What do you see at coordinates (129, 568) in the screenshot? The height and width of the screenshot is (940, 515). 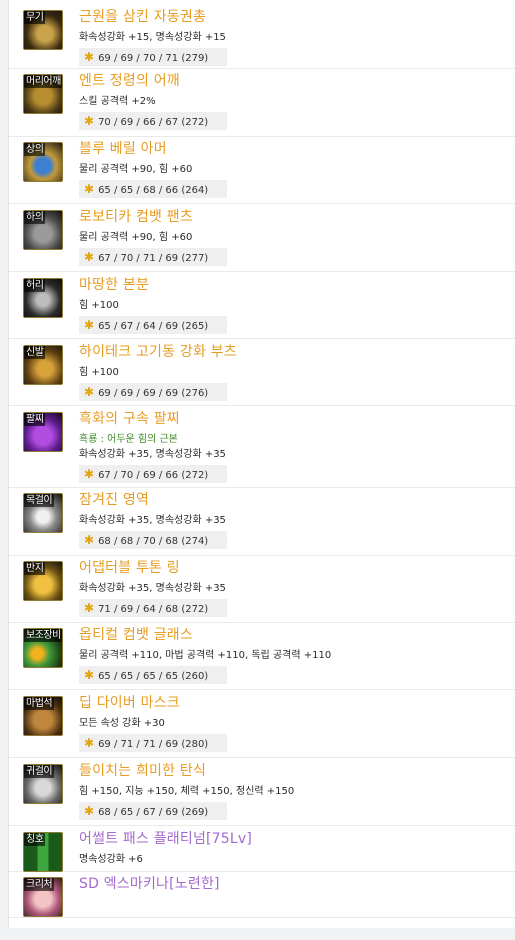 I see `item-name: 어댑터블 투톤 링` at bounding box center [129, 568].